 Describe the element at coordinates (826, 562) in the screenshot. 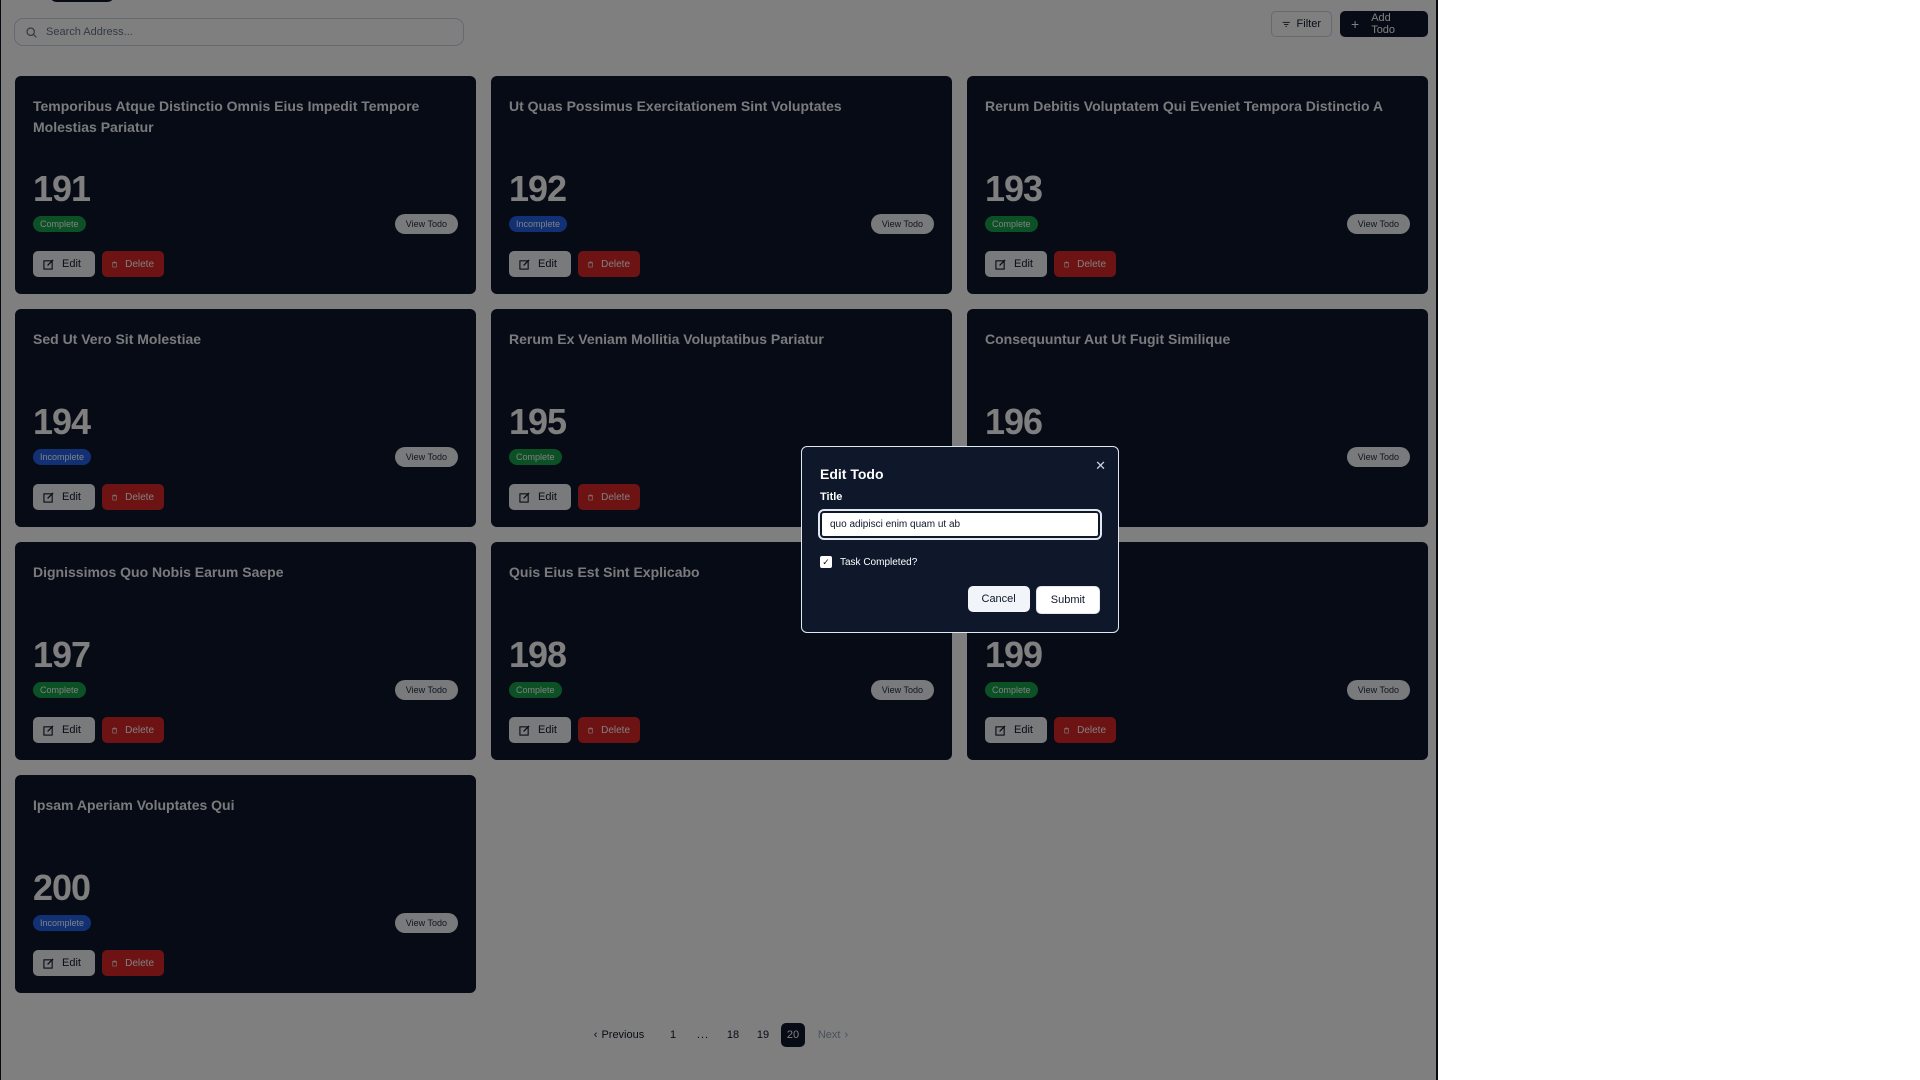

I see `completed-checkbox: ✓` at that location.